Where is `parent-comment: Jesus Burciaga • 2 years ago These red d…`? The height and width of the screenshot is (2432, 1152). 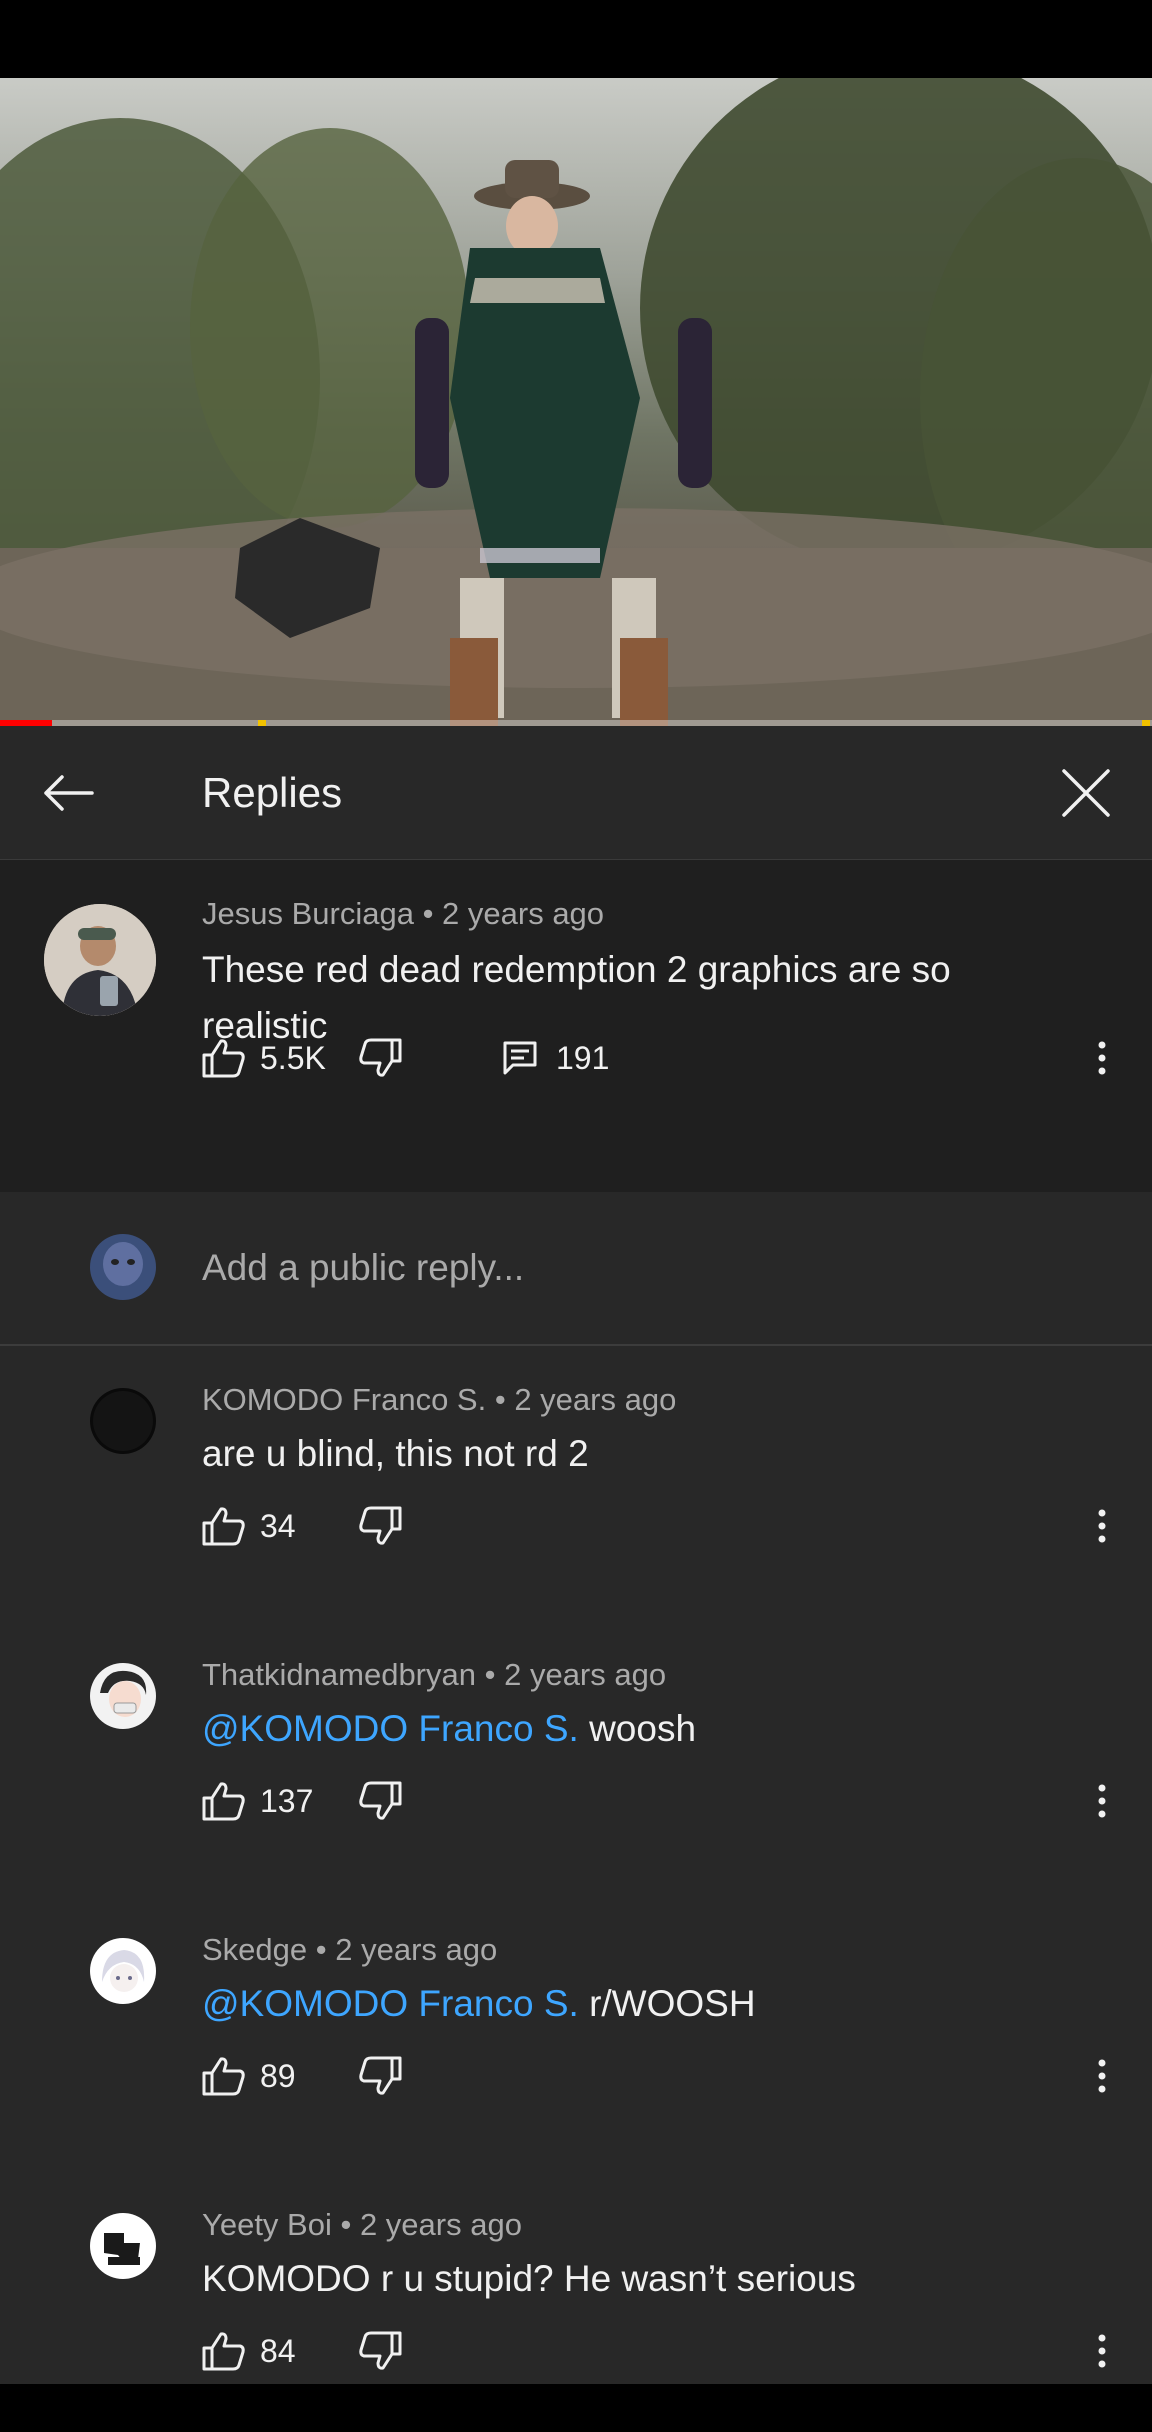
parent-comment: Jesus Burciaga • 2 years ago These red d… is located at coordinates (576, 1026).